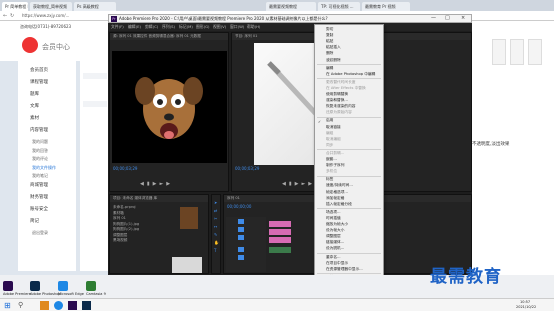  I want to click on edge-desktop-icon, so click(63, 286).